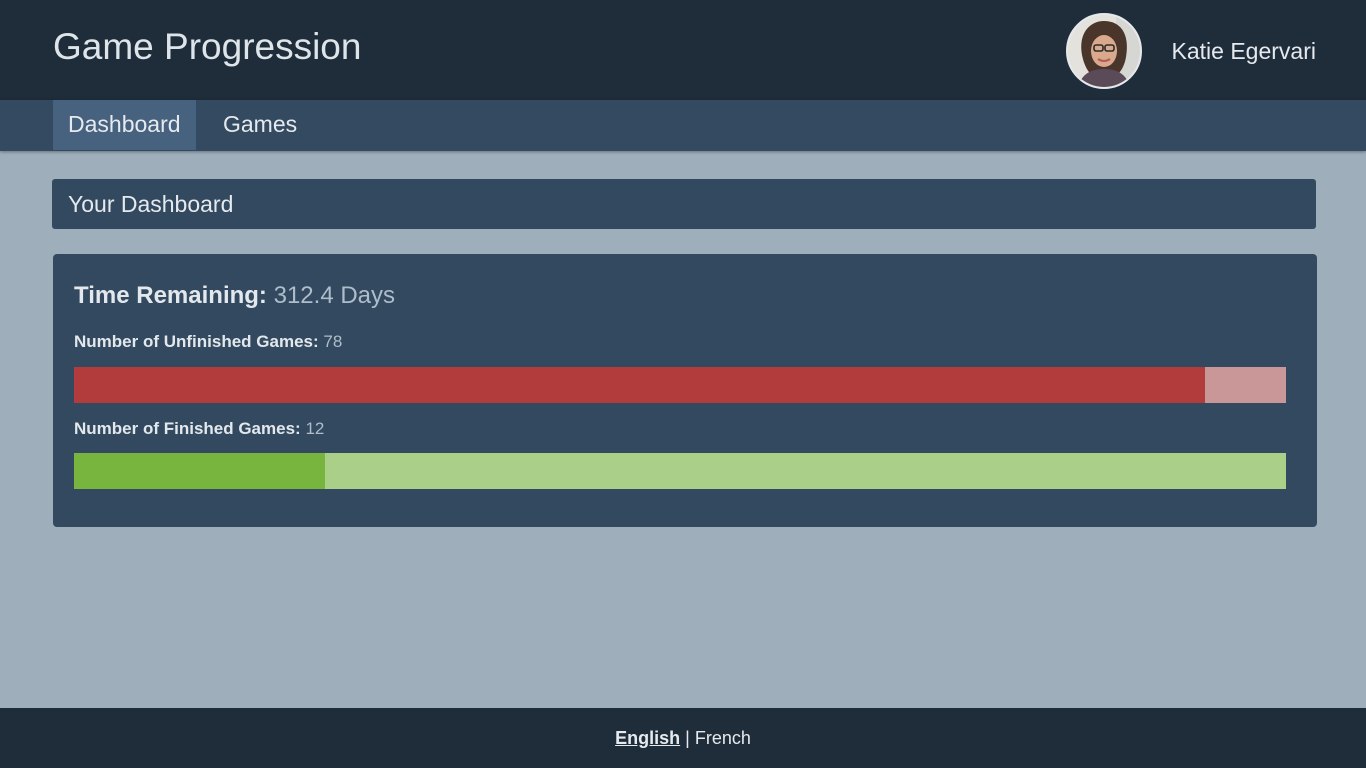  I want to click on unfinished-games-stat: Number of Unfinished Games: 78, so click(208, 342).